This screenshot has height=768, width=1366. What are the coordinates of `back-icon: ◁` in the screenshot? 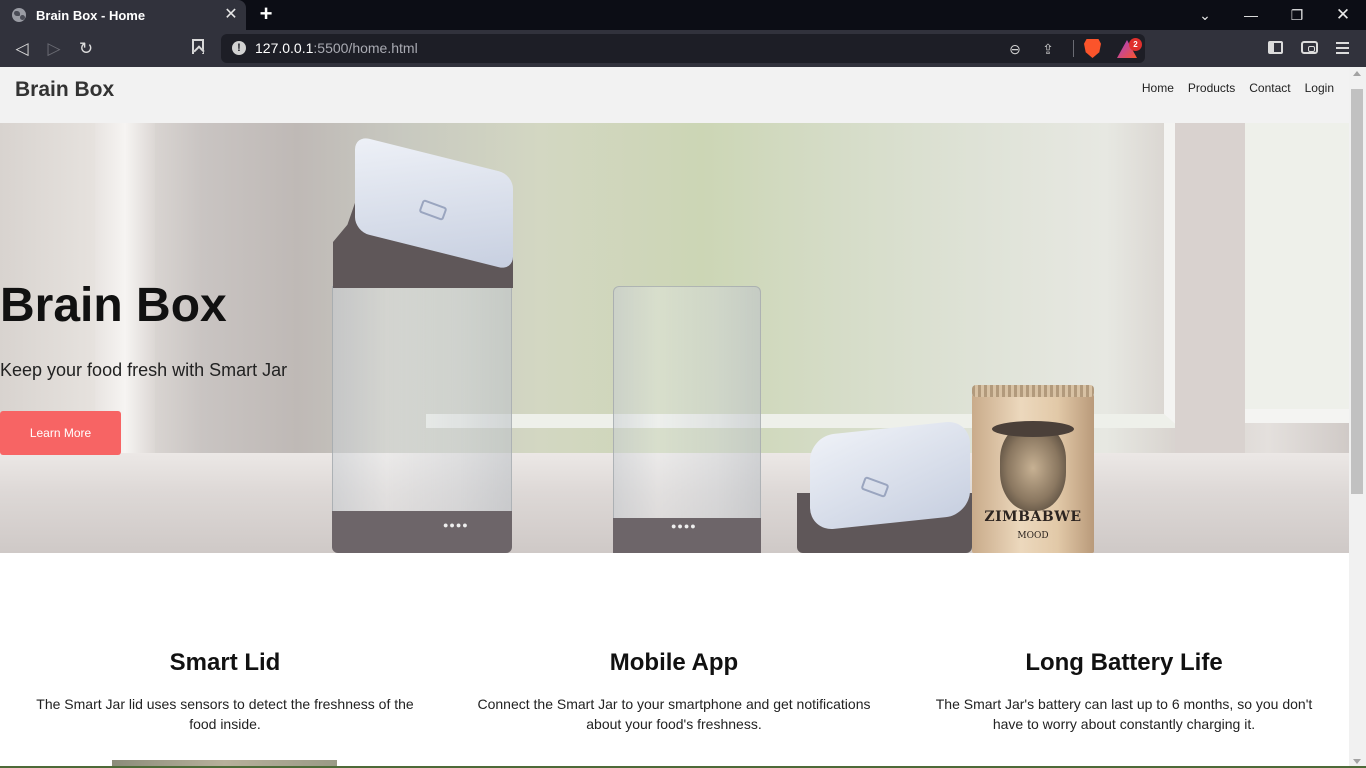 It's located at (22, 49).